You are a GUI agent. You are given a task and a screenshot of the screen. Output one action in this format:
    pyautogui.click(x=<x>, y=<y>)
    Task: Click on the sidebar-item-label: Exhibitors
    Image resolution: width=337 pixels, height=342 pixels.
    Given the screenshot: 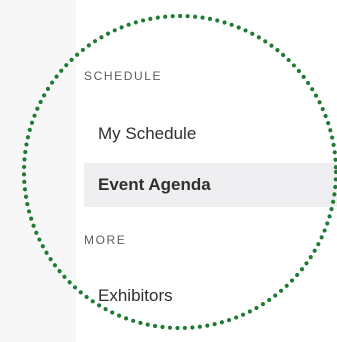 What is the action you would take?
    pyautogui.click(x=135, y=295)
    